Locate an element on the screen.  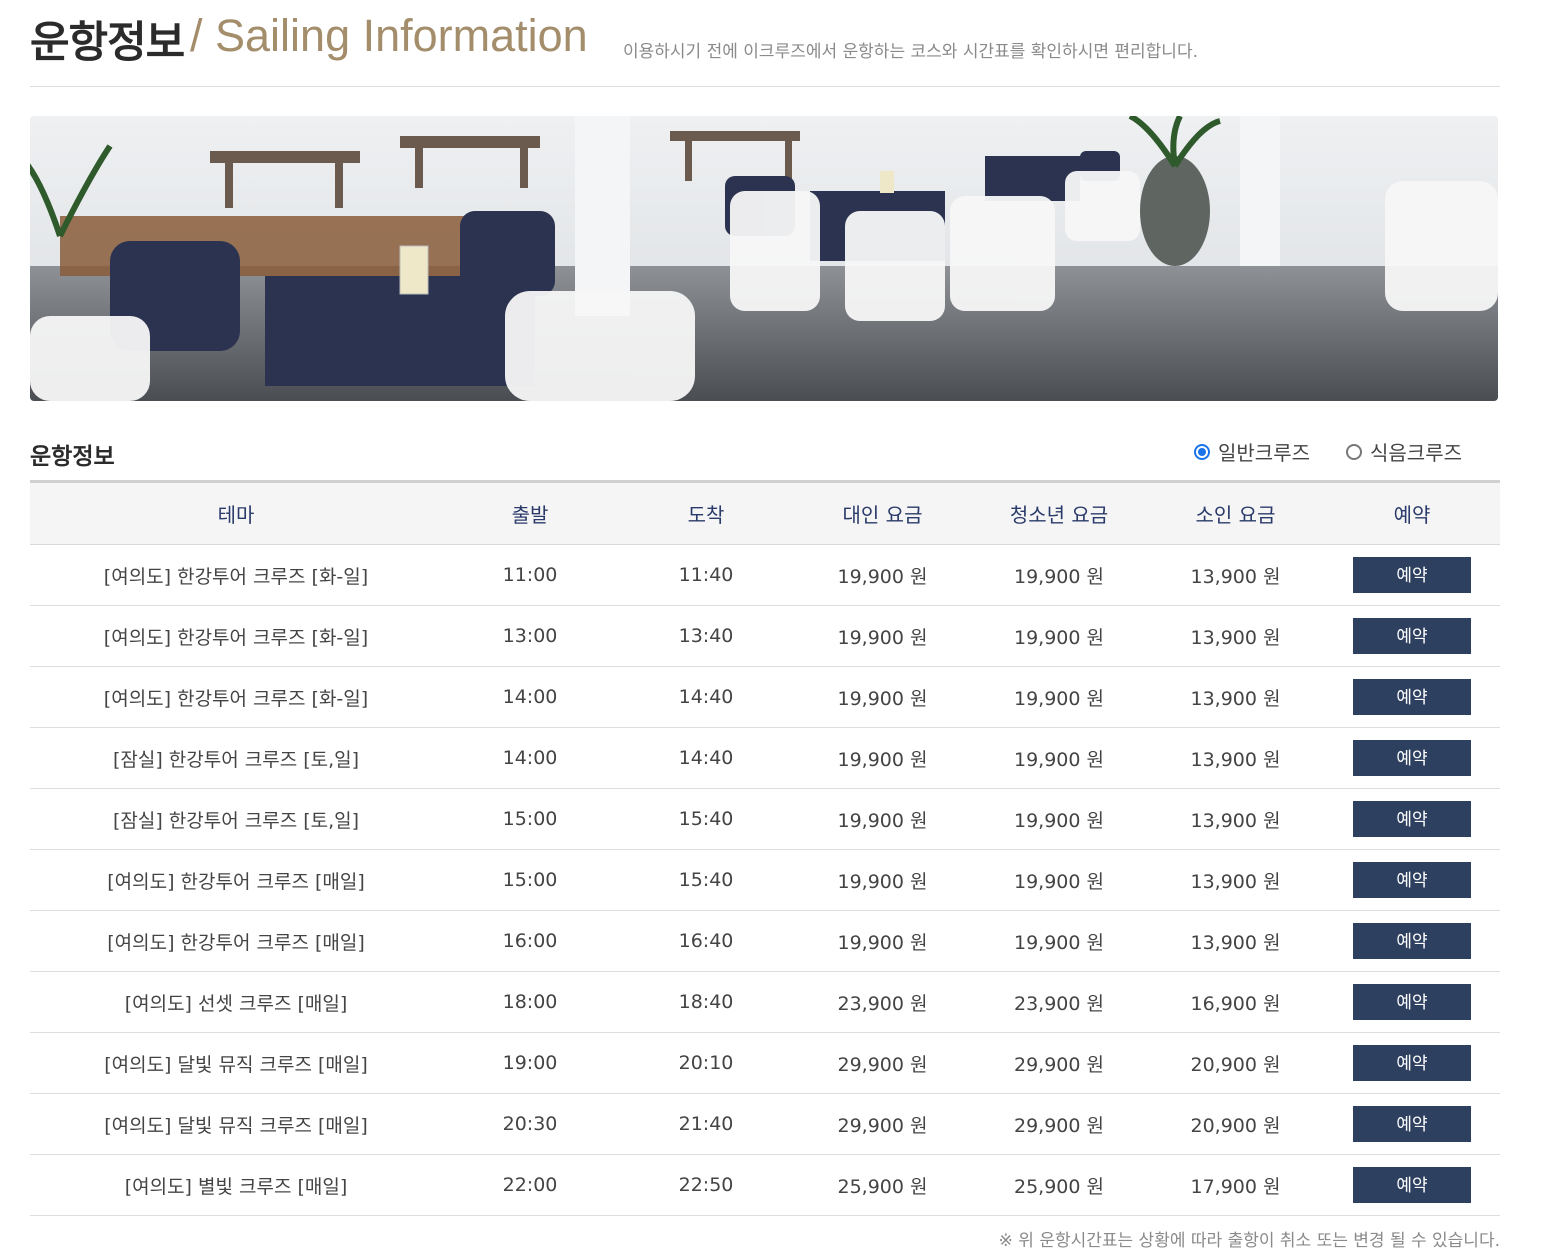
cell-depart: 13:00 is located at coordinates (530, 636).